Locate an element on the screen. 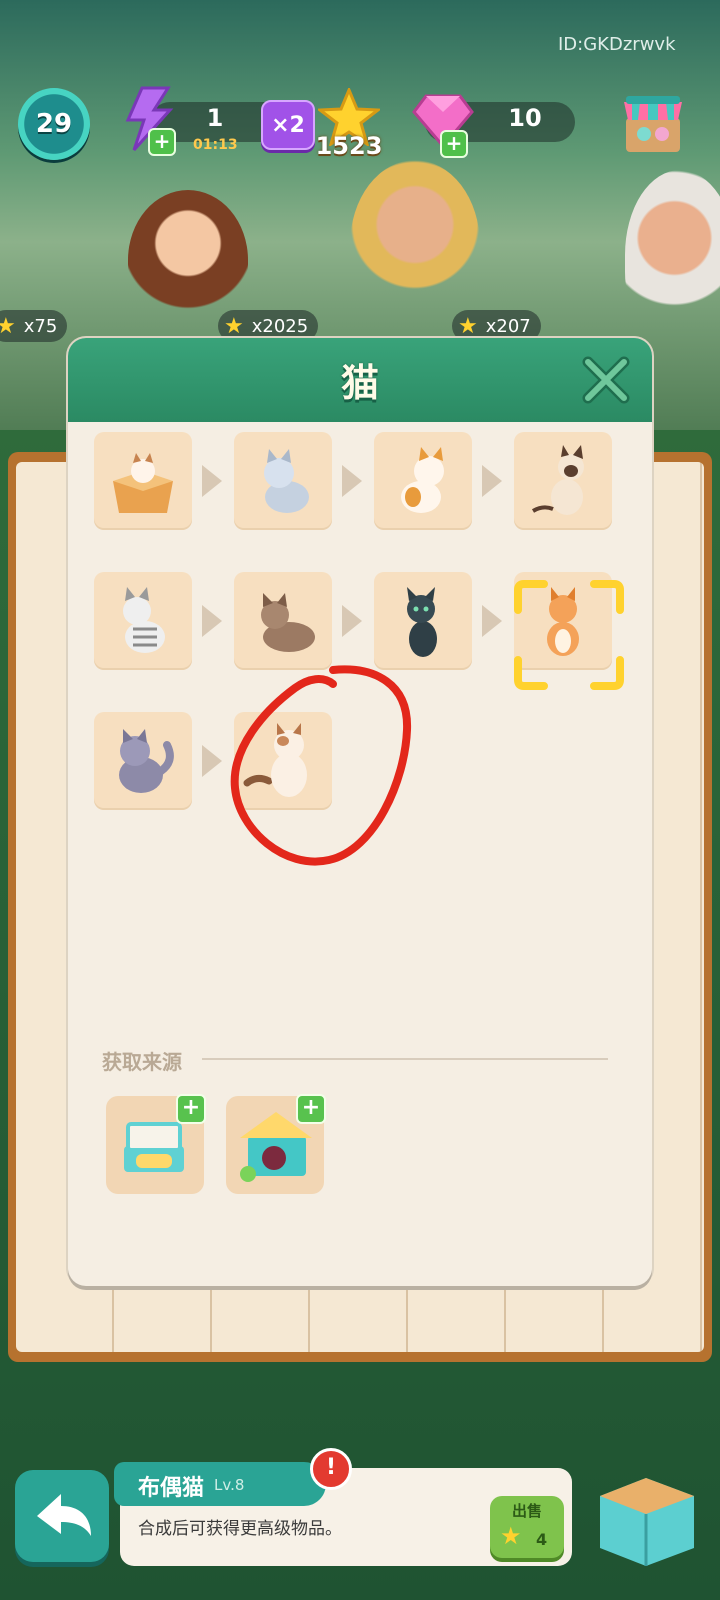 This screenshot has width=720, height=1600. grey-kitten-icon is located at coordinates (286, 481).